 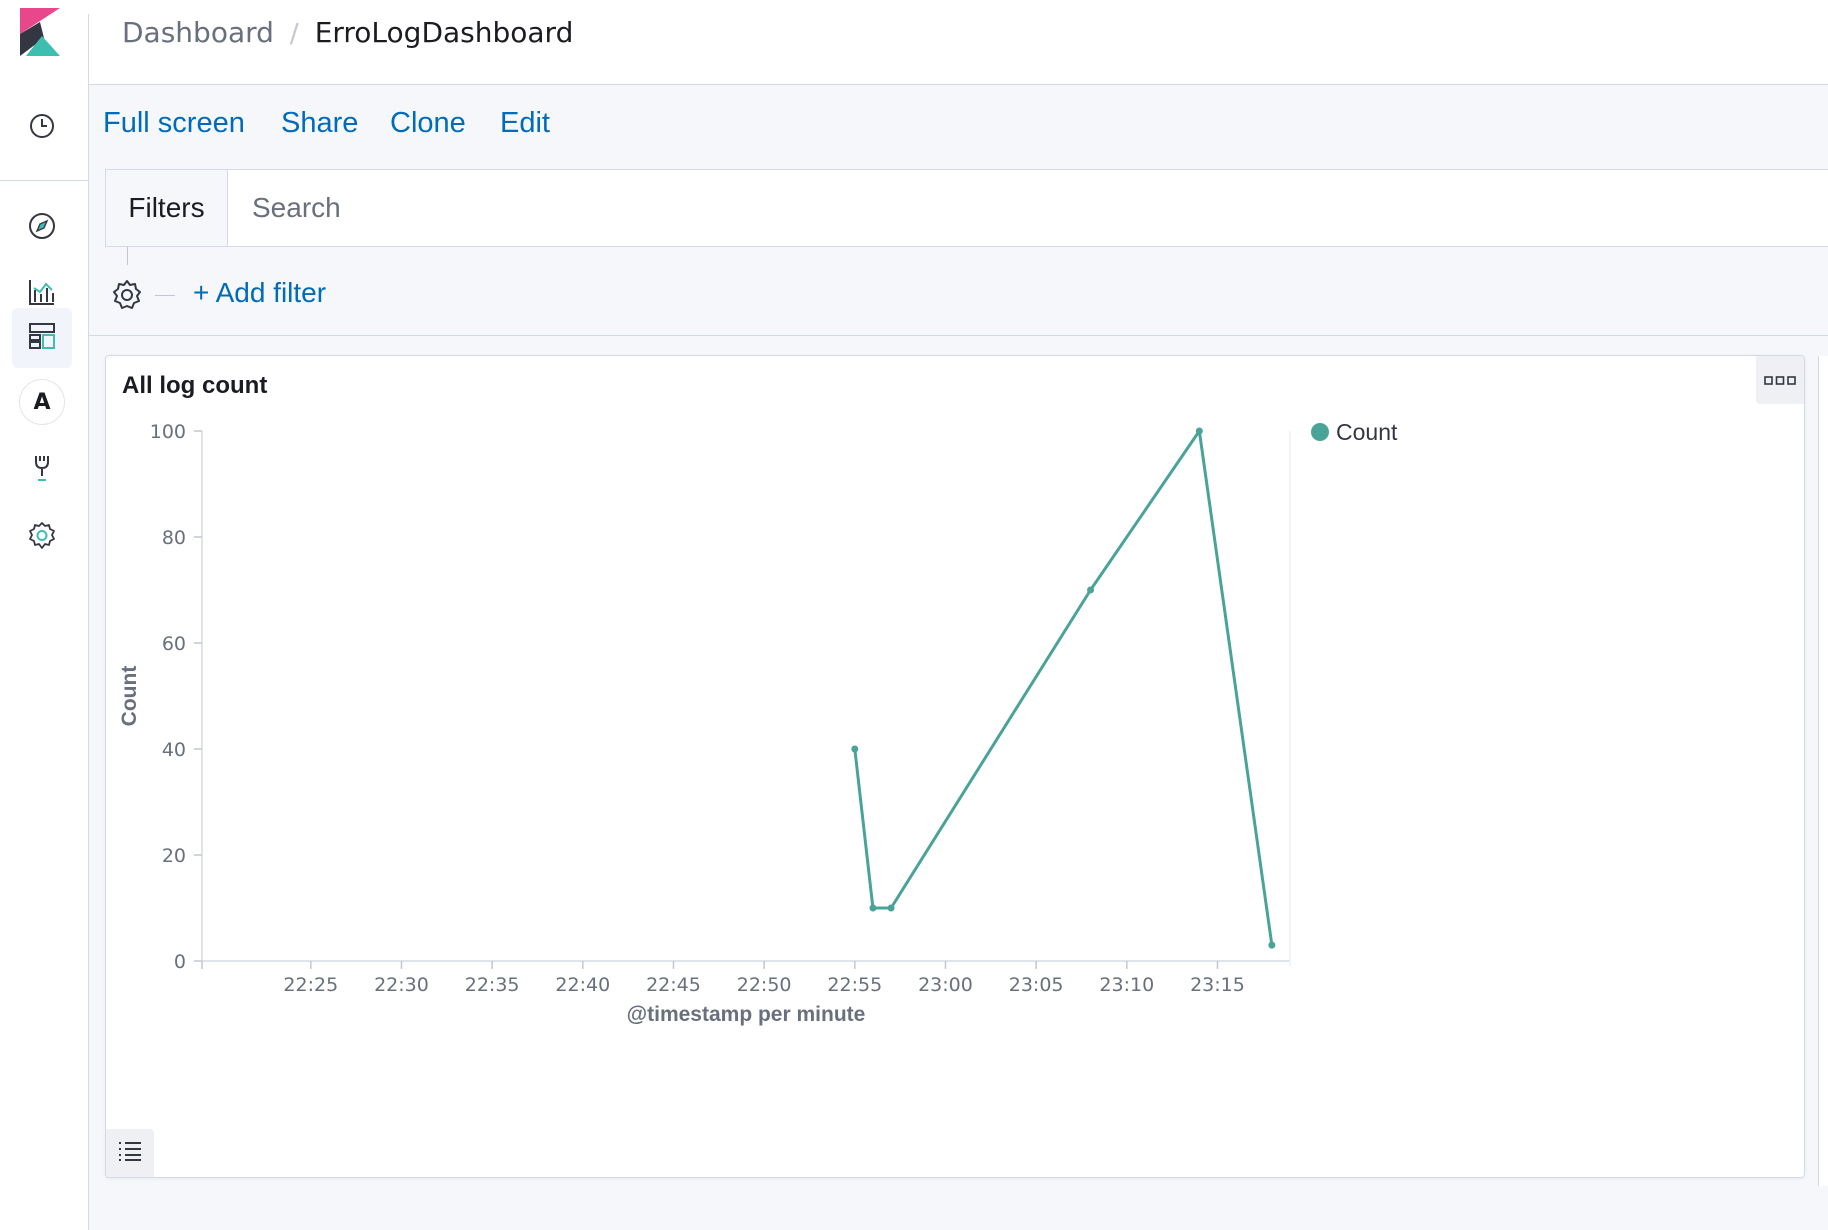 I want to click on filter-options-gear-icon, so click(x=127, y=295).